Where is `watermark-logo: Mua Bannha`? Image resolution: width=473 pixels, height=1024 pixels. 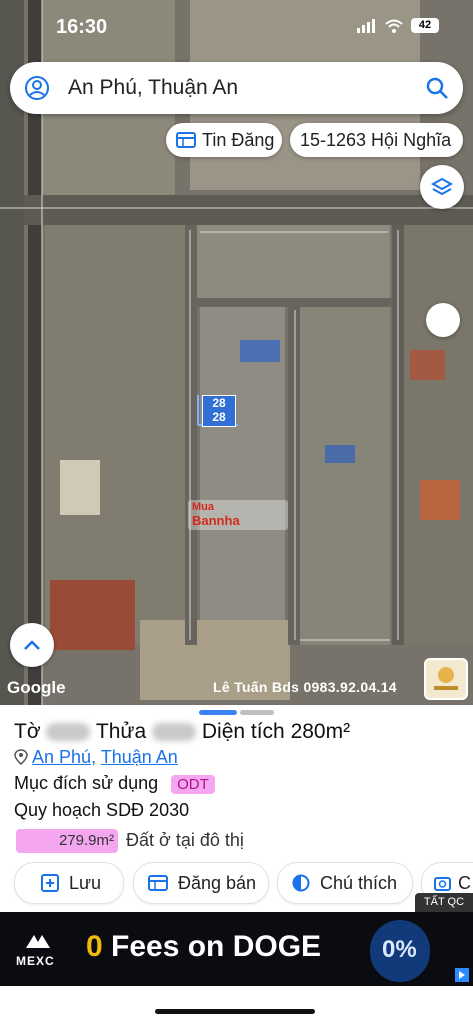
watermark-logo: Mua Bannha is located at coordinates (238, 515).